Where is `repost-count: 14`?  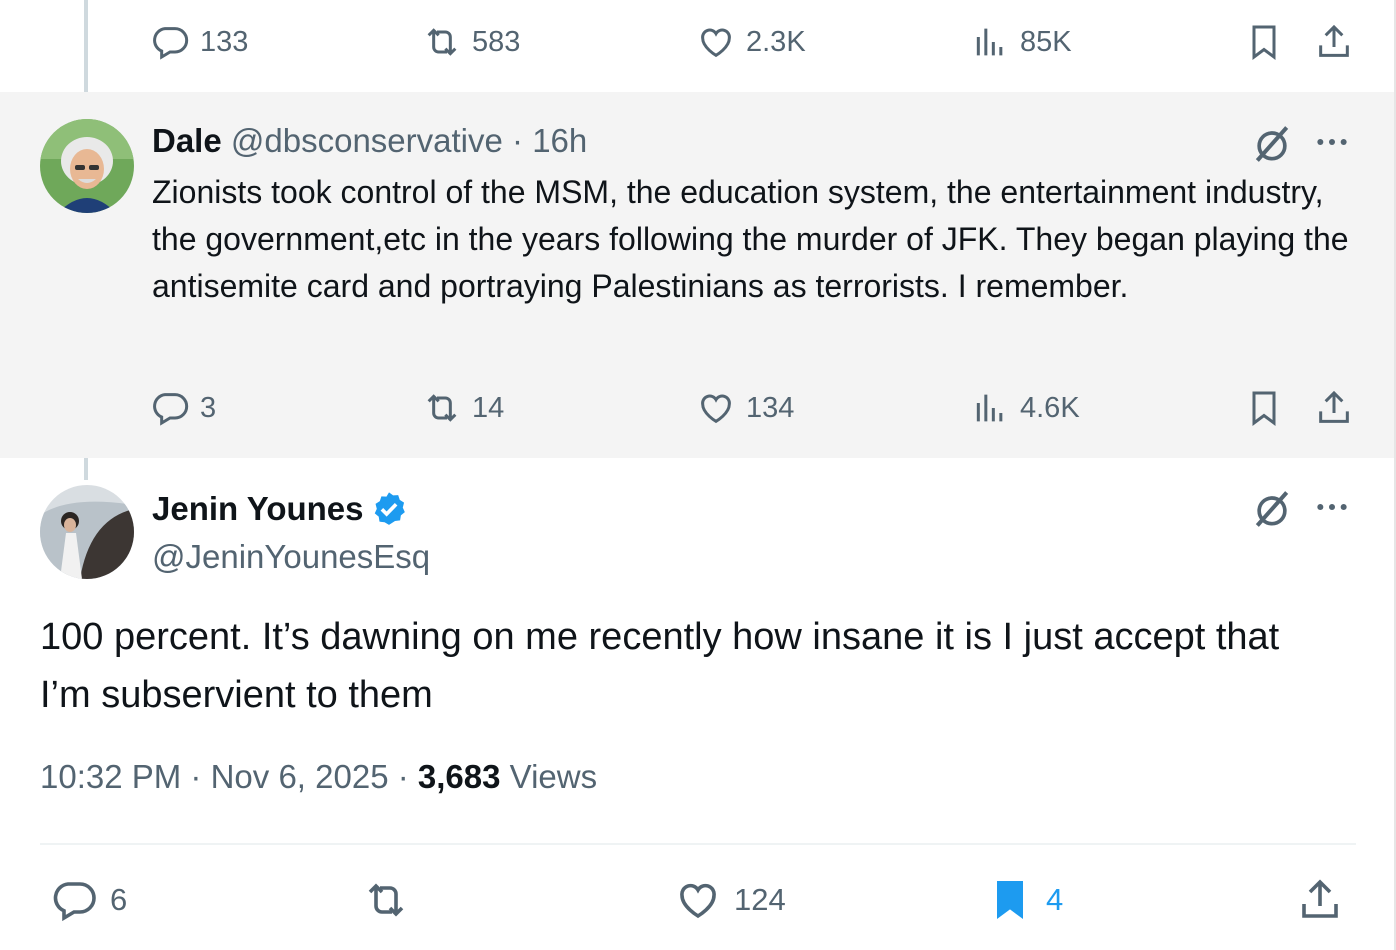
repost-count: 14 is located at coordinates (488, 407).